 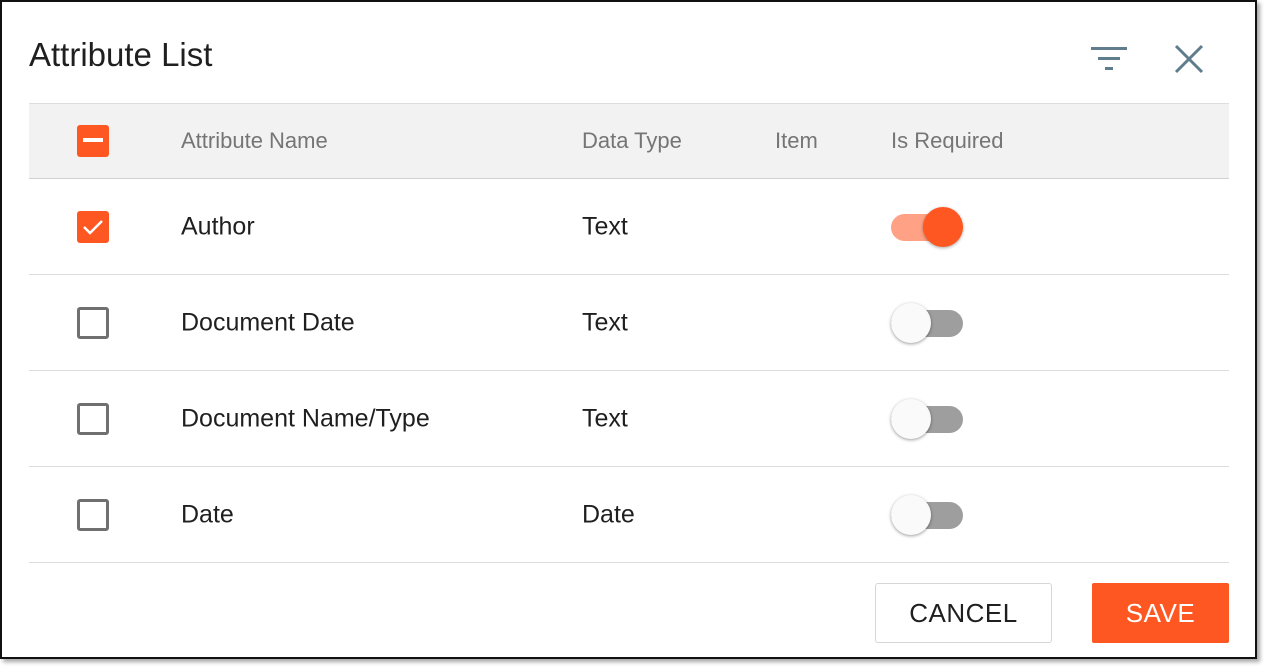 I want to click on attribute-name: Author, so click(x=218, y=226).